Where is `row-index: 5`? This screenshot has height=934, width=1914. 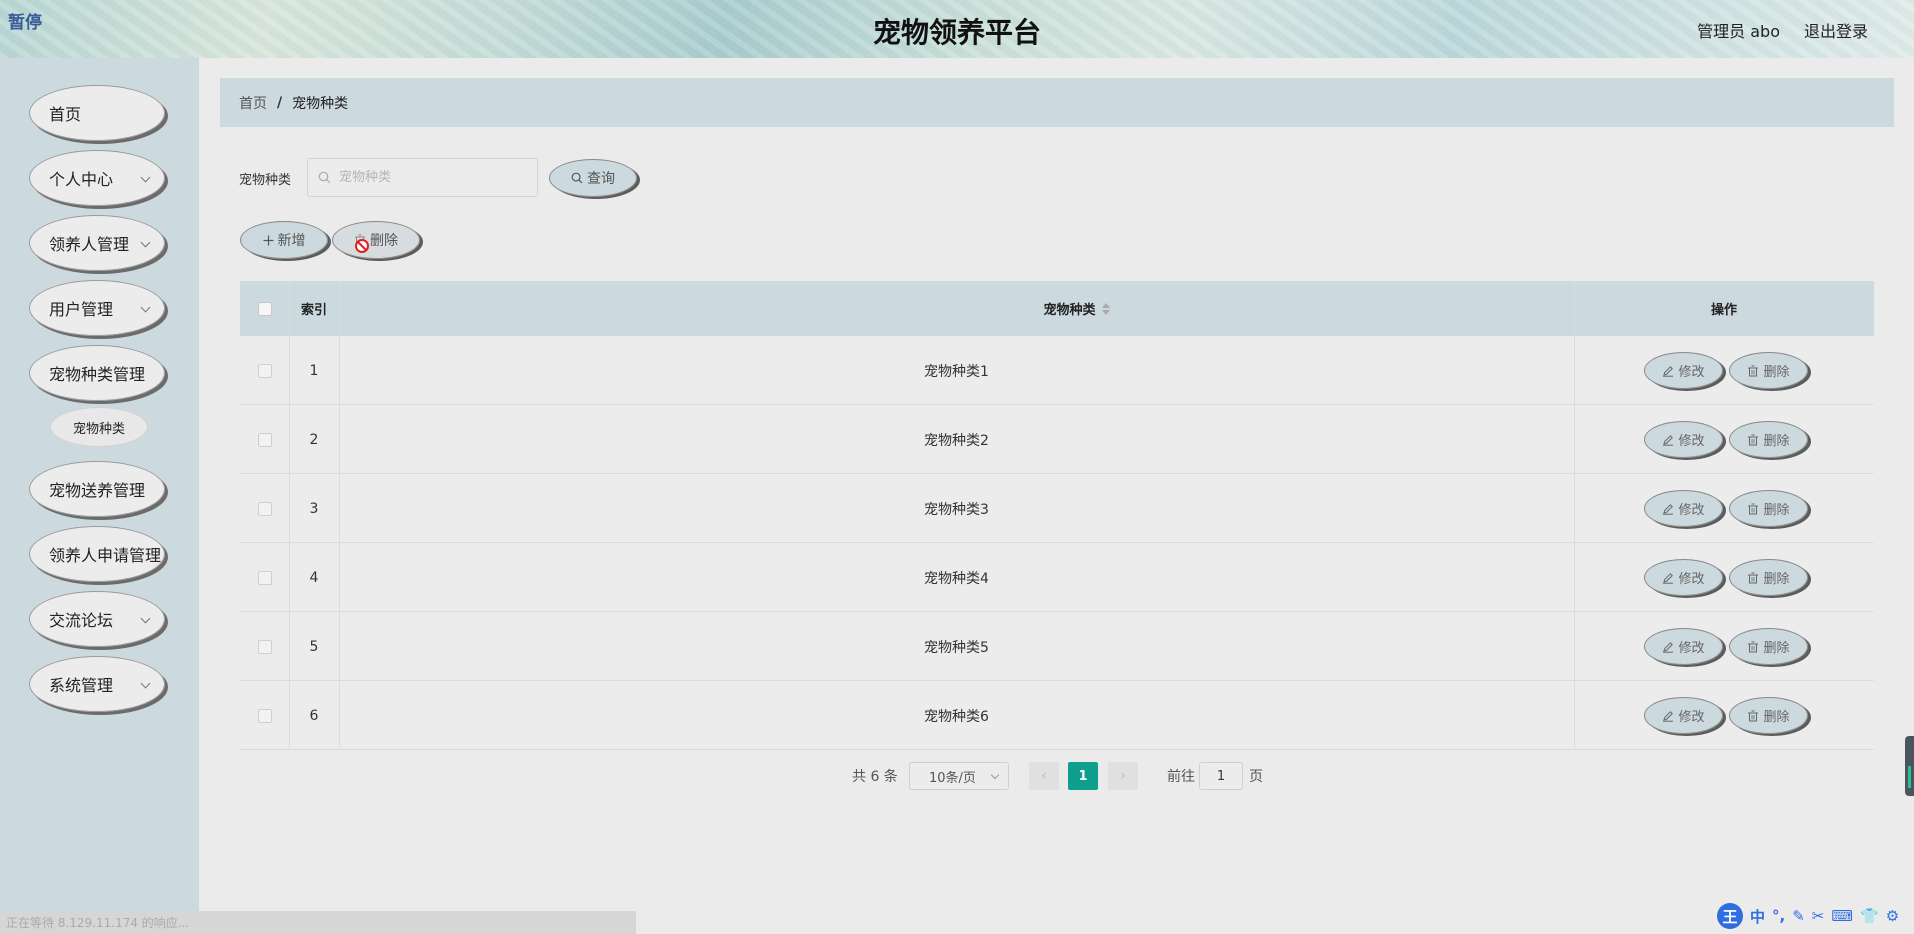
row-index: 5 is located at coordinates (314, 646).